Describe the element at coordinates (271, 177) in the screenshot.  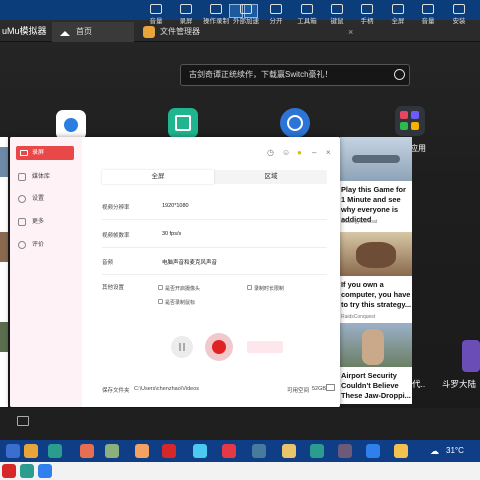
I see `tab-region: 区域` at that location.